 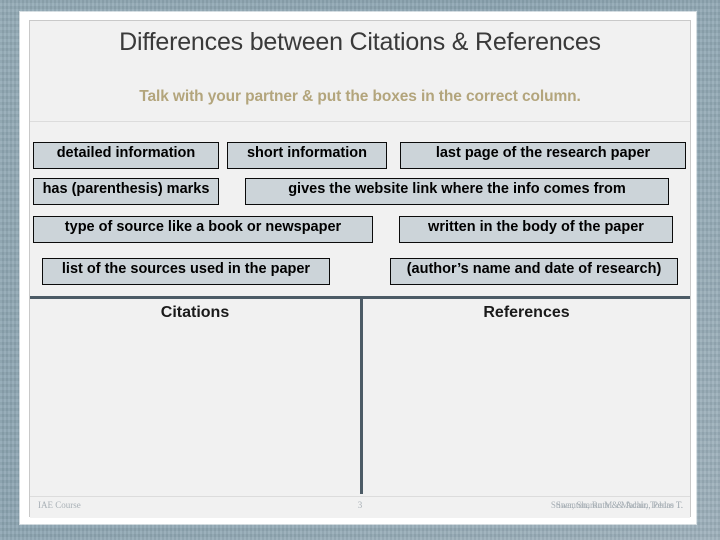 What do you see at coordinates (186, 271) in the screenshot?
I see `answer-box-list-of-sources: list of the sources used in the paper` at bounding box center [186, 271].